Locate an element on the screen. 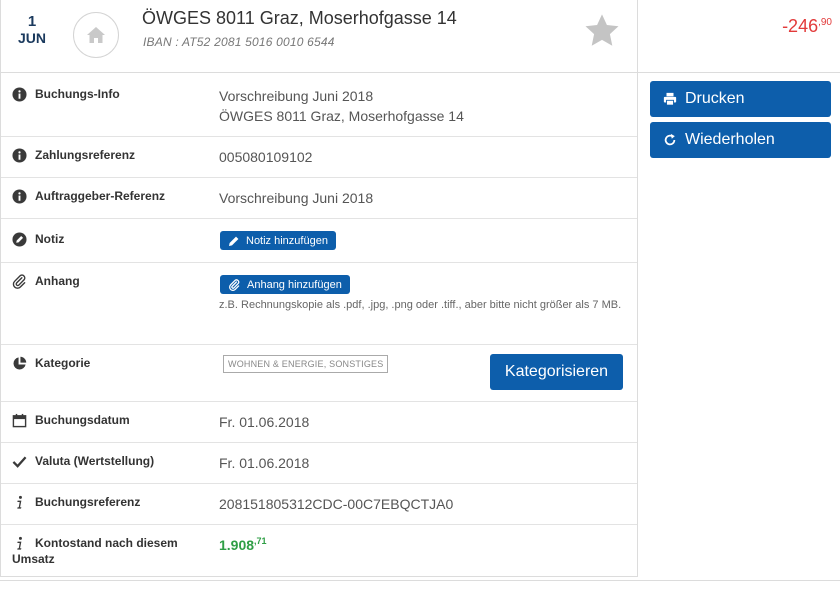 The width and height of the screenshot is (840, 589). value-buchungsreferenz: 208151805312CDC-00C7EBQCTJA0 is located at coordinates (336, 504).